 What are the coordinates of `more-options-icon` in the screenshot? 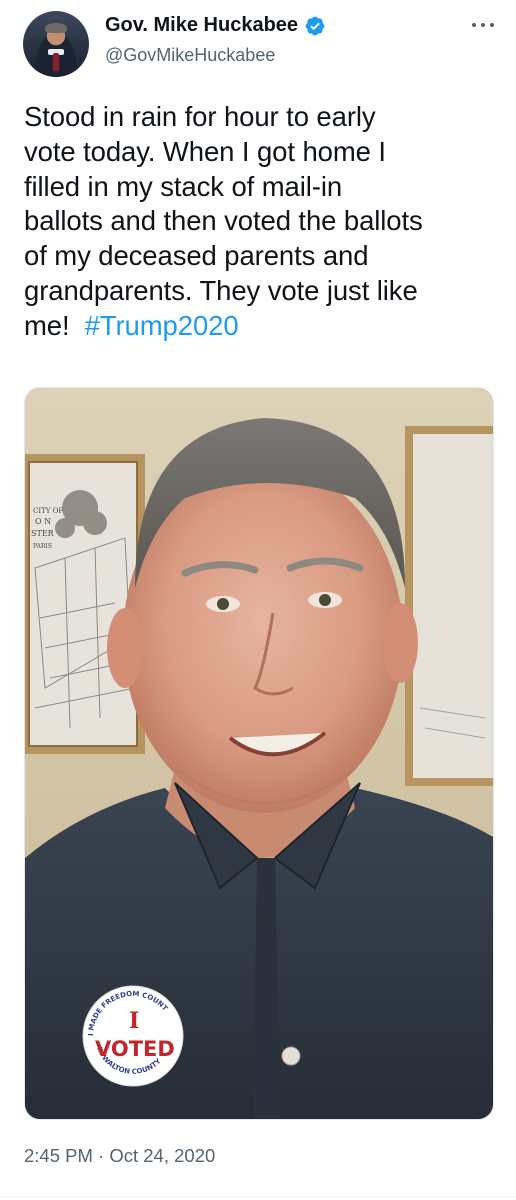 It's located at (483, 25).